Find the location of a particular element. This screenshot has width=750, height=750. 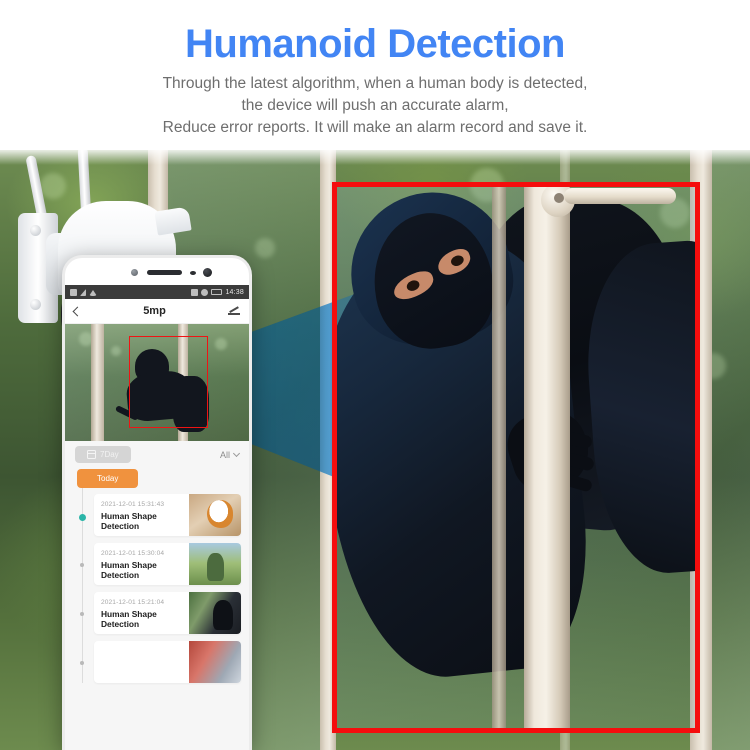

filter-bar: 7Day All is located at coordinates (157, 454).